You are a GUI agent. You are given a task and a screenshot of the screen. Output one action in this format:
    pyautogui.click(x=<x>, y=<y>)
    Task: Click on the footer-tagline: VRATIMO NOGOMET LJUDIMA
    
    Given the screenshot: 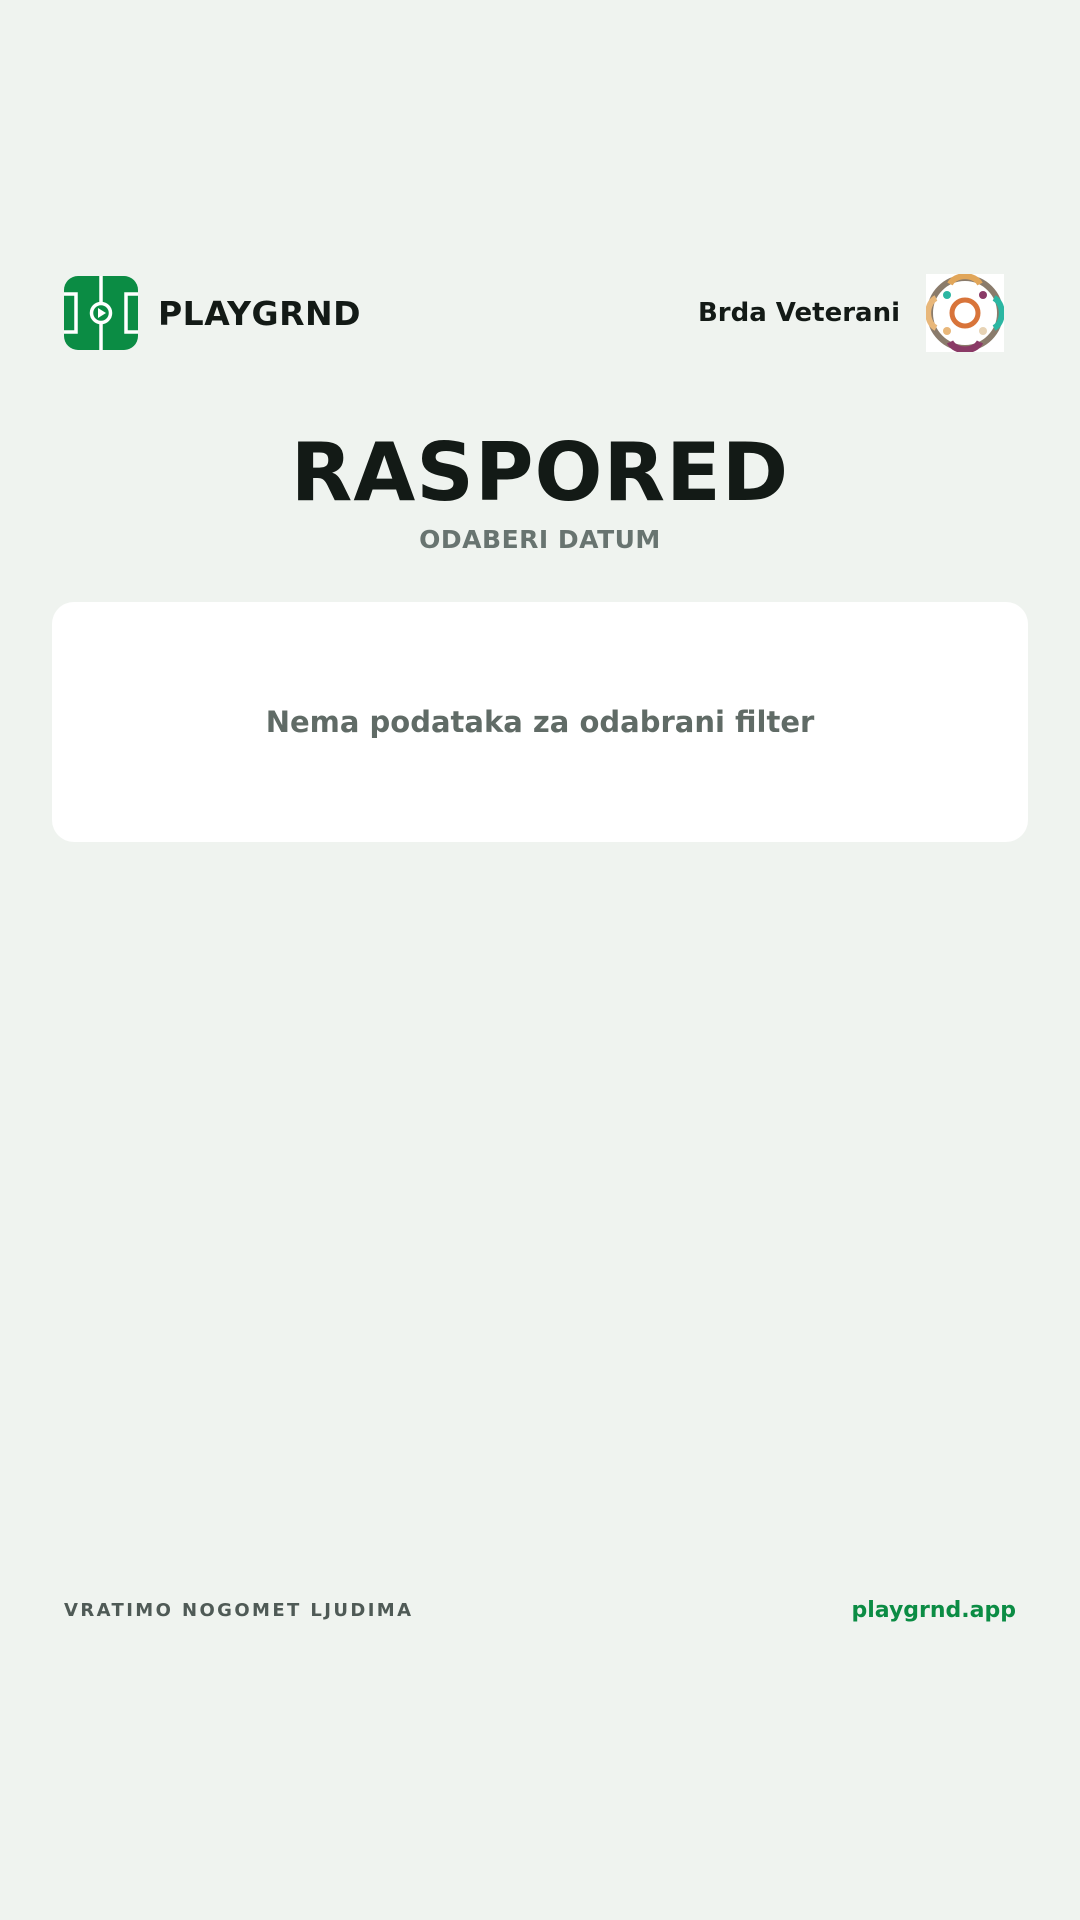 What is the action you would take?
    pyautogui.click(x=239, y=1610)
    